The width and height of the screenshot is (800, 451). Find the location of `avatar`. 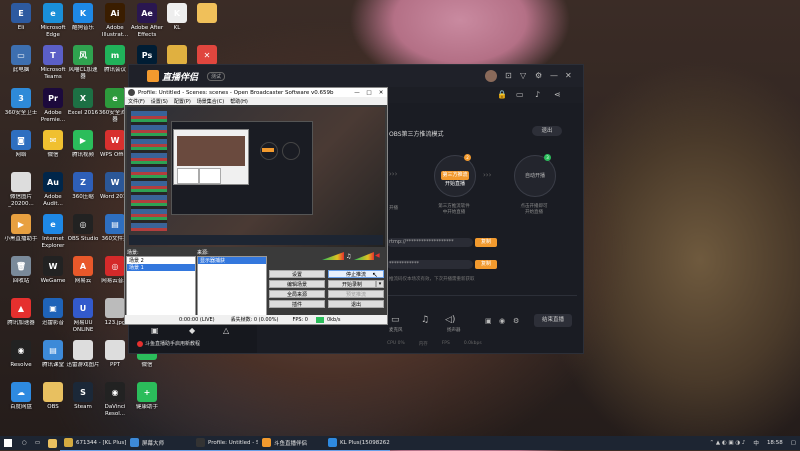

avatar is located at coordinates (491, 76).